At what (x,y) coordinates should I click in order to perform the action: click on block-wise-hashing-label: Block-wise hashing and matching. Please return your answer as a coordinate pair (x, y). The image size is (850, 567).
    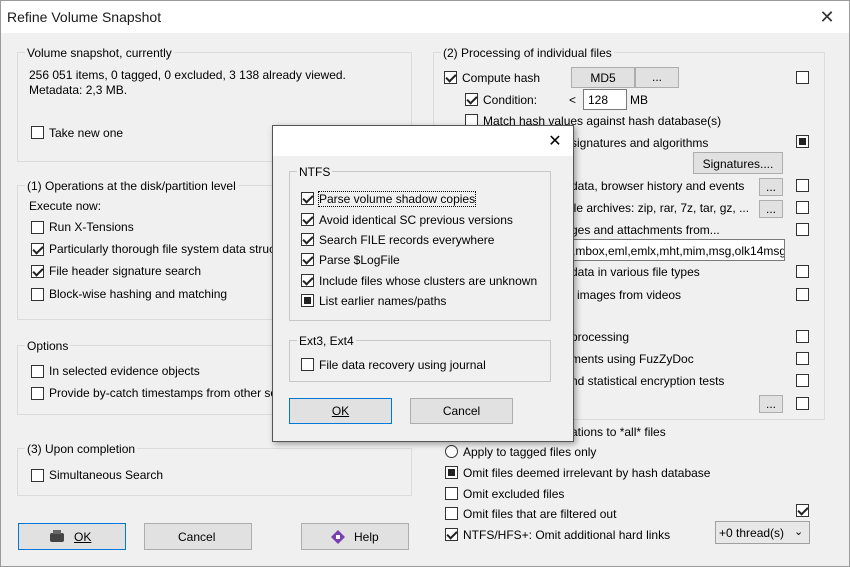
    Looking at the image, I should click on (138, 294).